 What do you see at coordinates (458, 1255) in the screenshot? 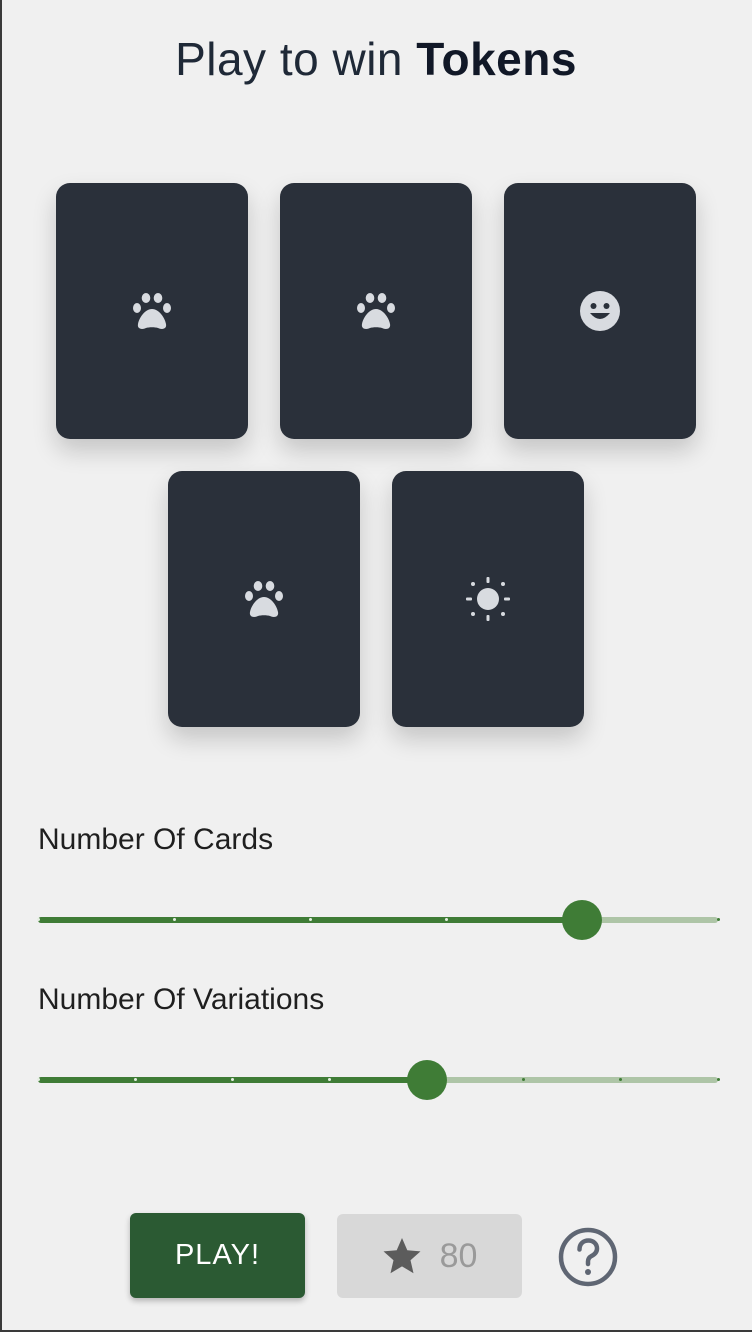
I see `token-cost-value: 80` at bounding box center [458, 1255].